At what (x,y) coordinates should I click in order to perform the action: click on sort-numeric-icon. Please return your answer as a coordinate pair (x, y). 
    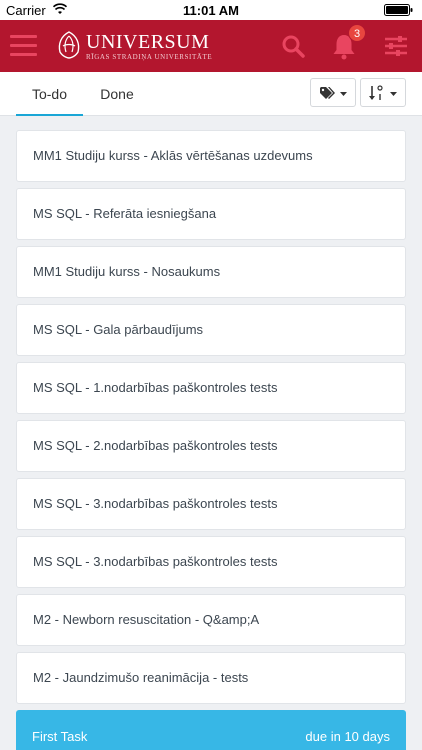
    Looking at the image, I should click on (383, 92).